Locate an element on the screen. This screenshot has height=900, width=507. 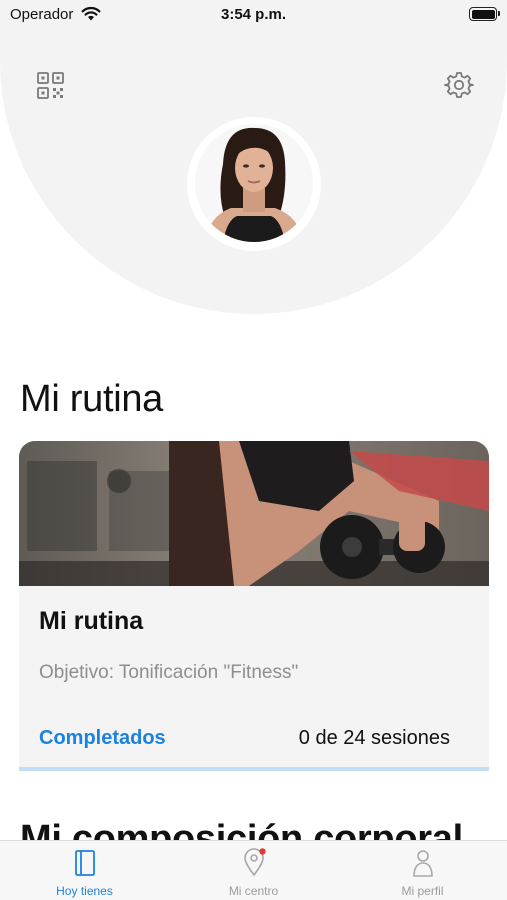
tab-label-my-profile: Mi perfil is located at coordinates (422, 891).